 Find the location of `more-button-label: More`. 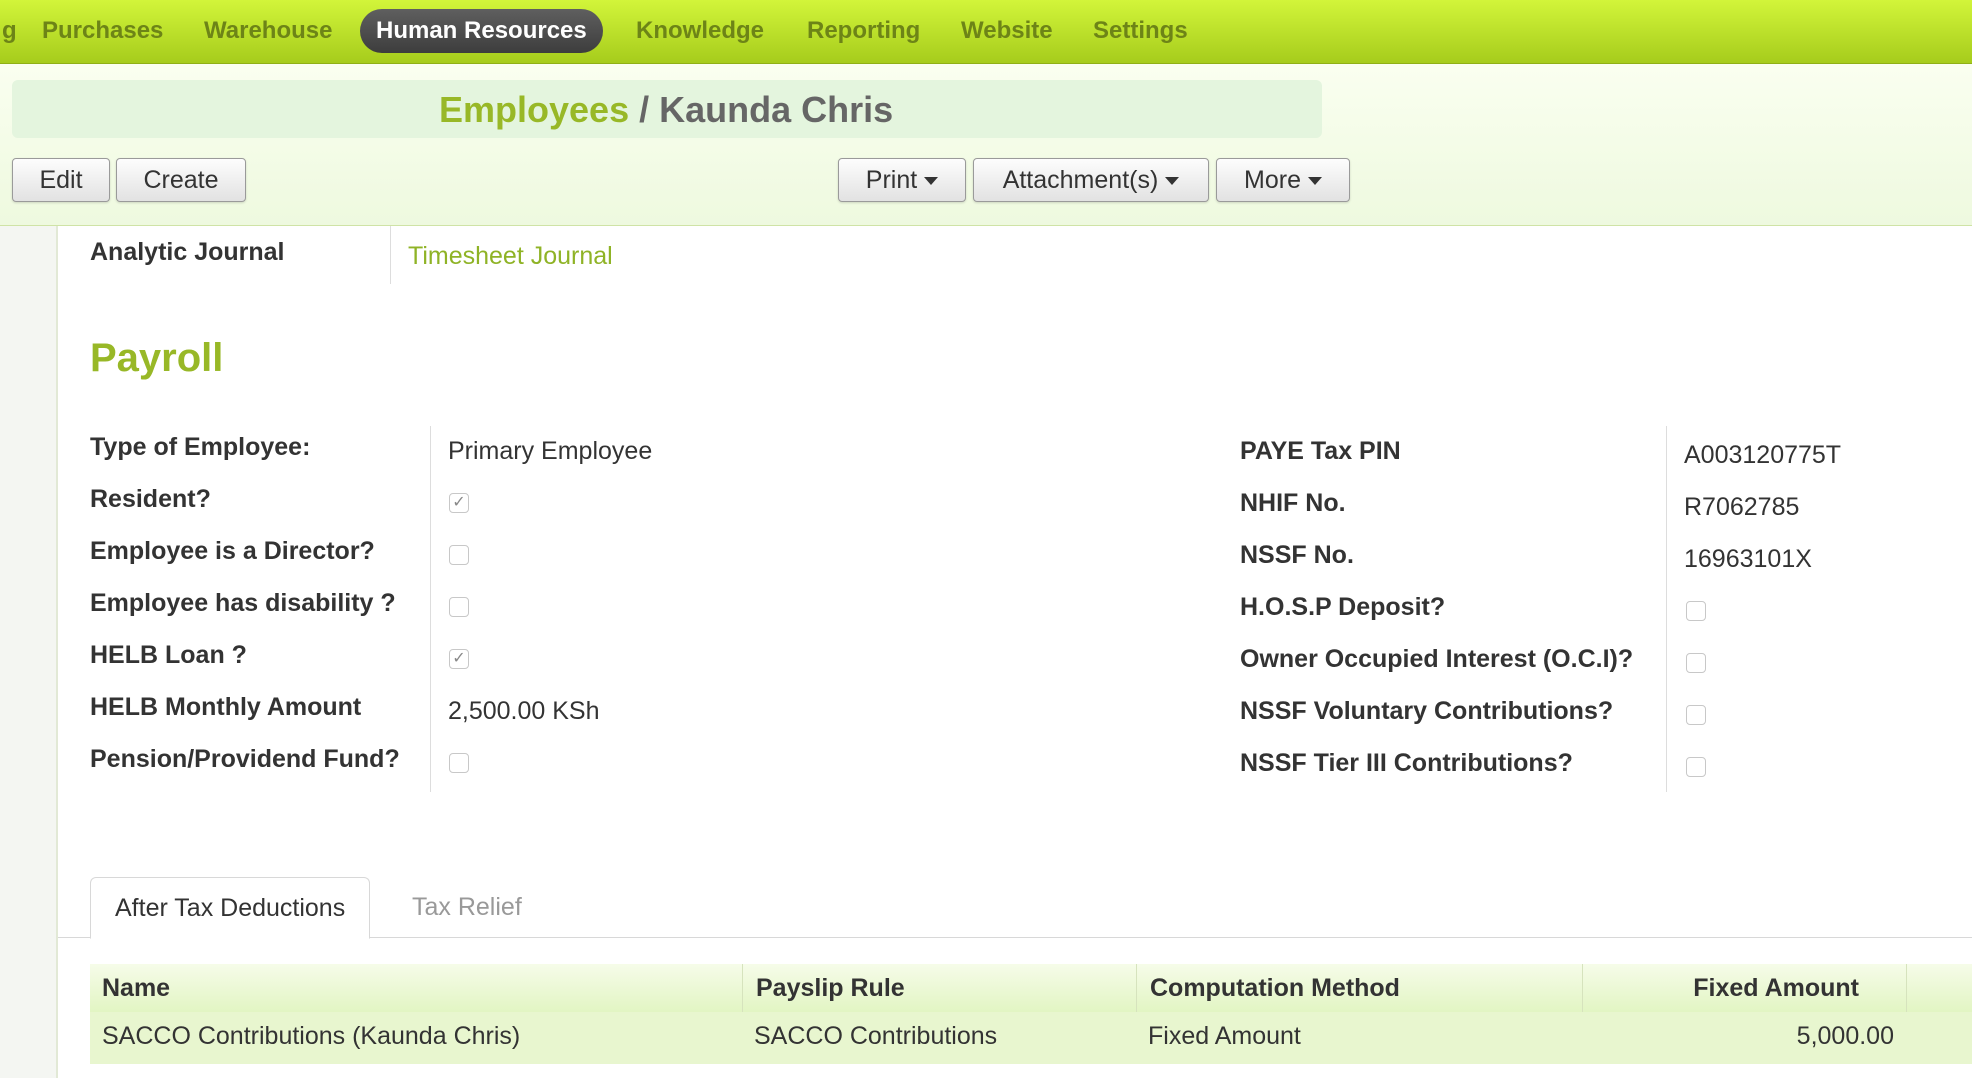

more-button-label: More is located at coordinates (1272, 180).